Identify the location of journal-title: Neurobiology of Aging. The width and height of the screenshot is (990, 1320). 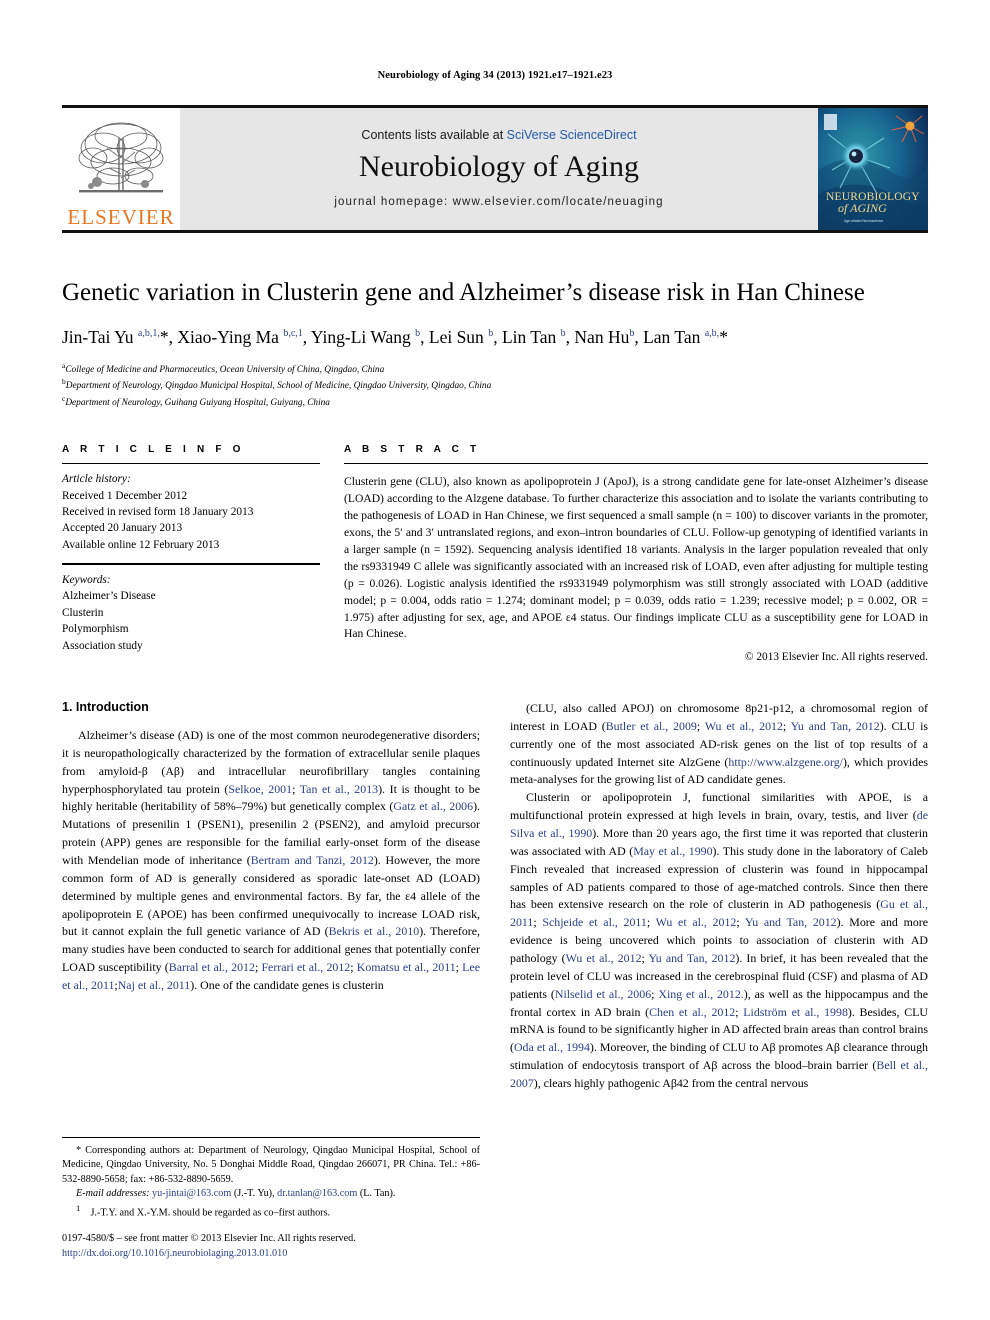
(499, 166).